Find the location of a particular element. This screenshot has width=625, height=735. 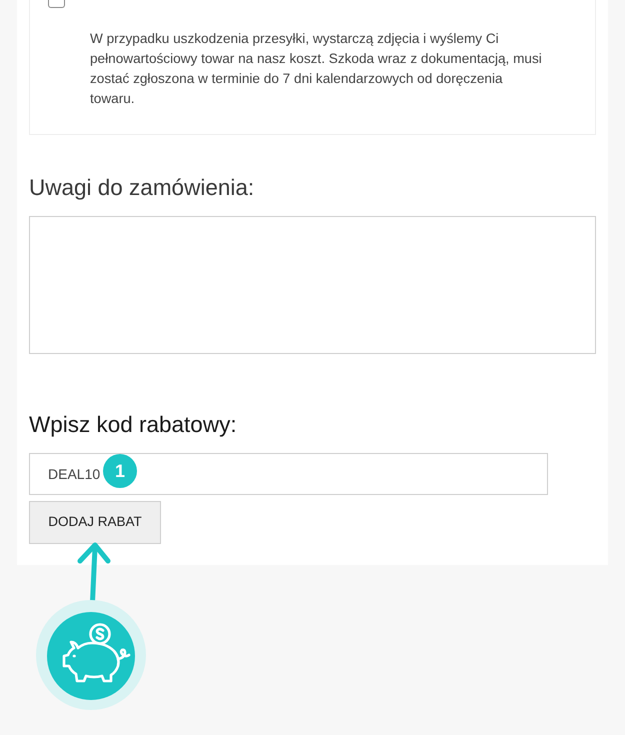

checkbox is located at coordinates (56, 4).